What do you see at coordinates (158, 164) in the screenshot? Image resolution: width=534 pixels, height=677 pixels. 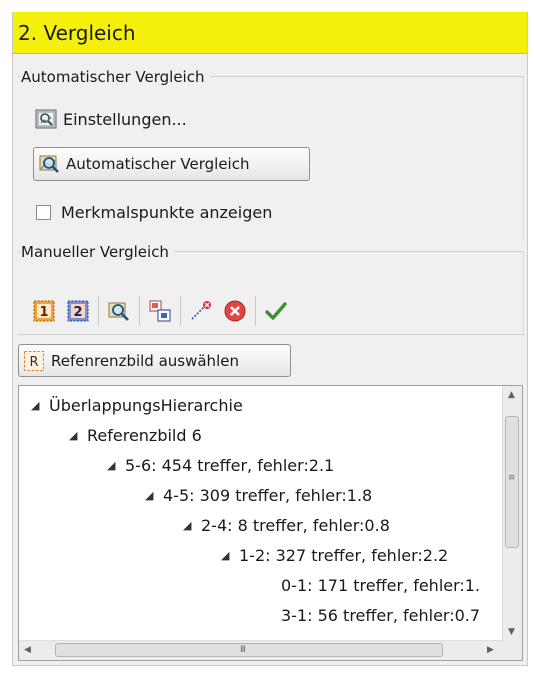 I see `auto-compare-label: Automatischer Vergleich` at bounding box center [158, 164].